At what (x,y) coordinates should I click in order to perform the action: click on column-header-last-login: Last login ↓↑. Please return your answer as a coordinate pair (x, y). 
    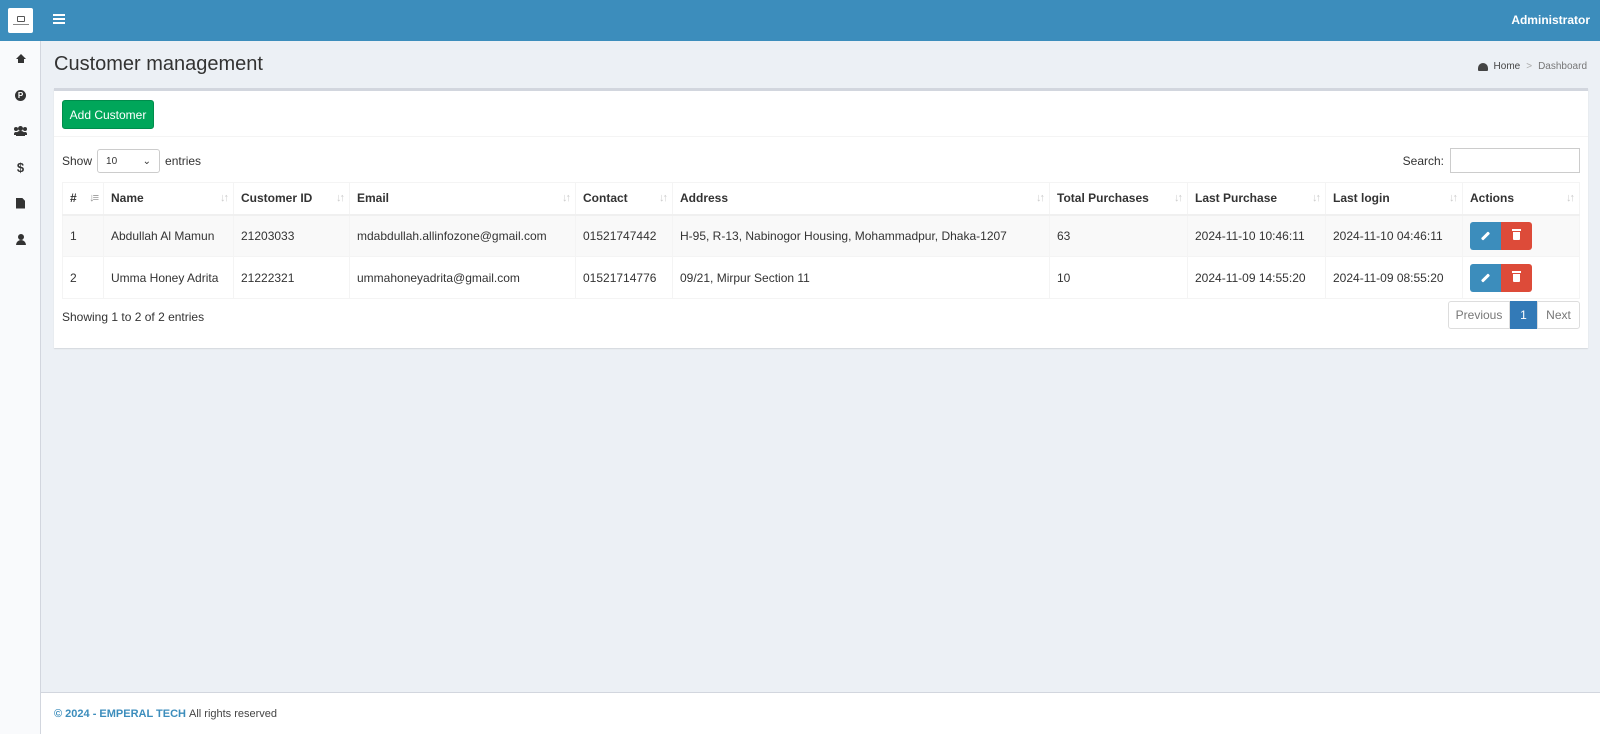
    Looking at the image, I should click on (1394, 199).